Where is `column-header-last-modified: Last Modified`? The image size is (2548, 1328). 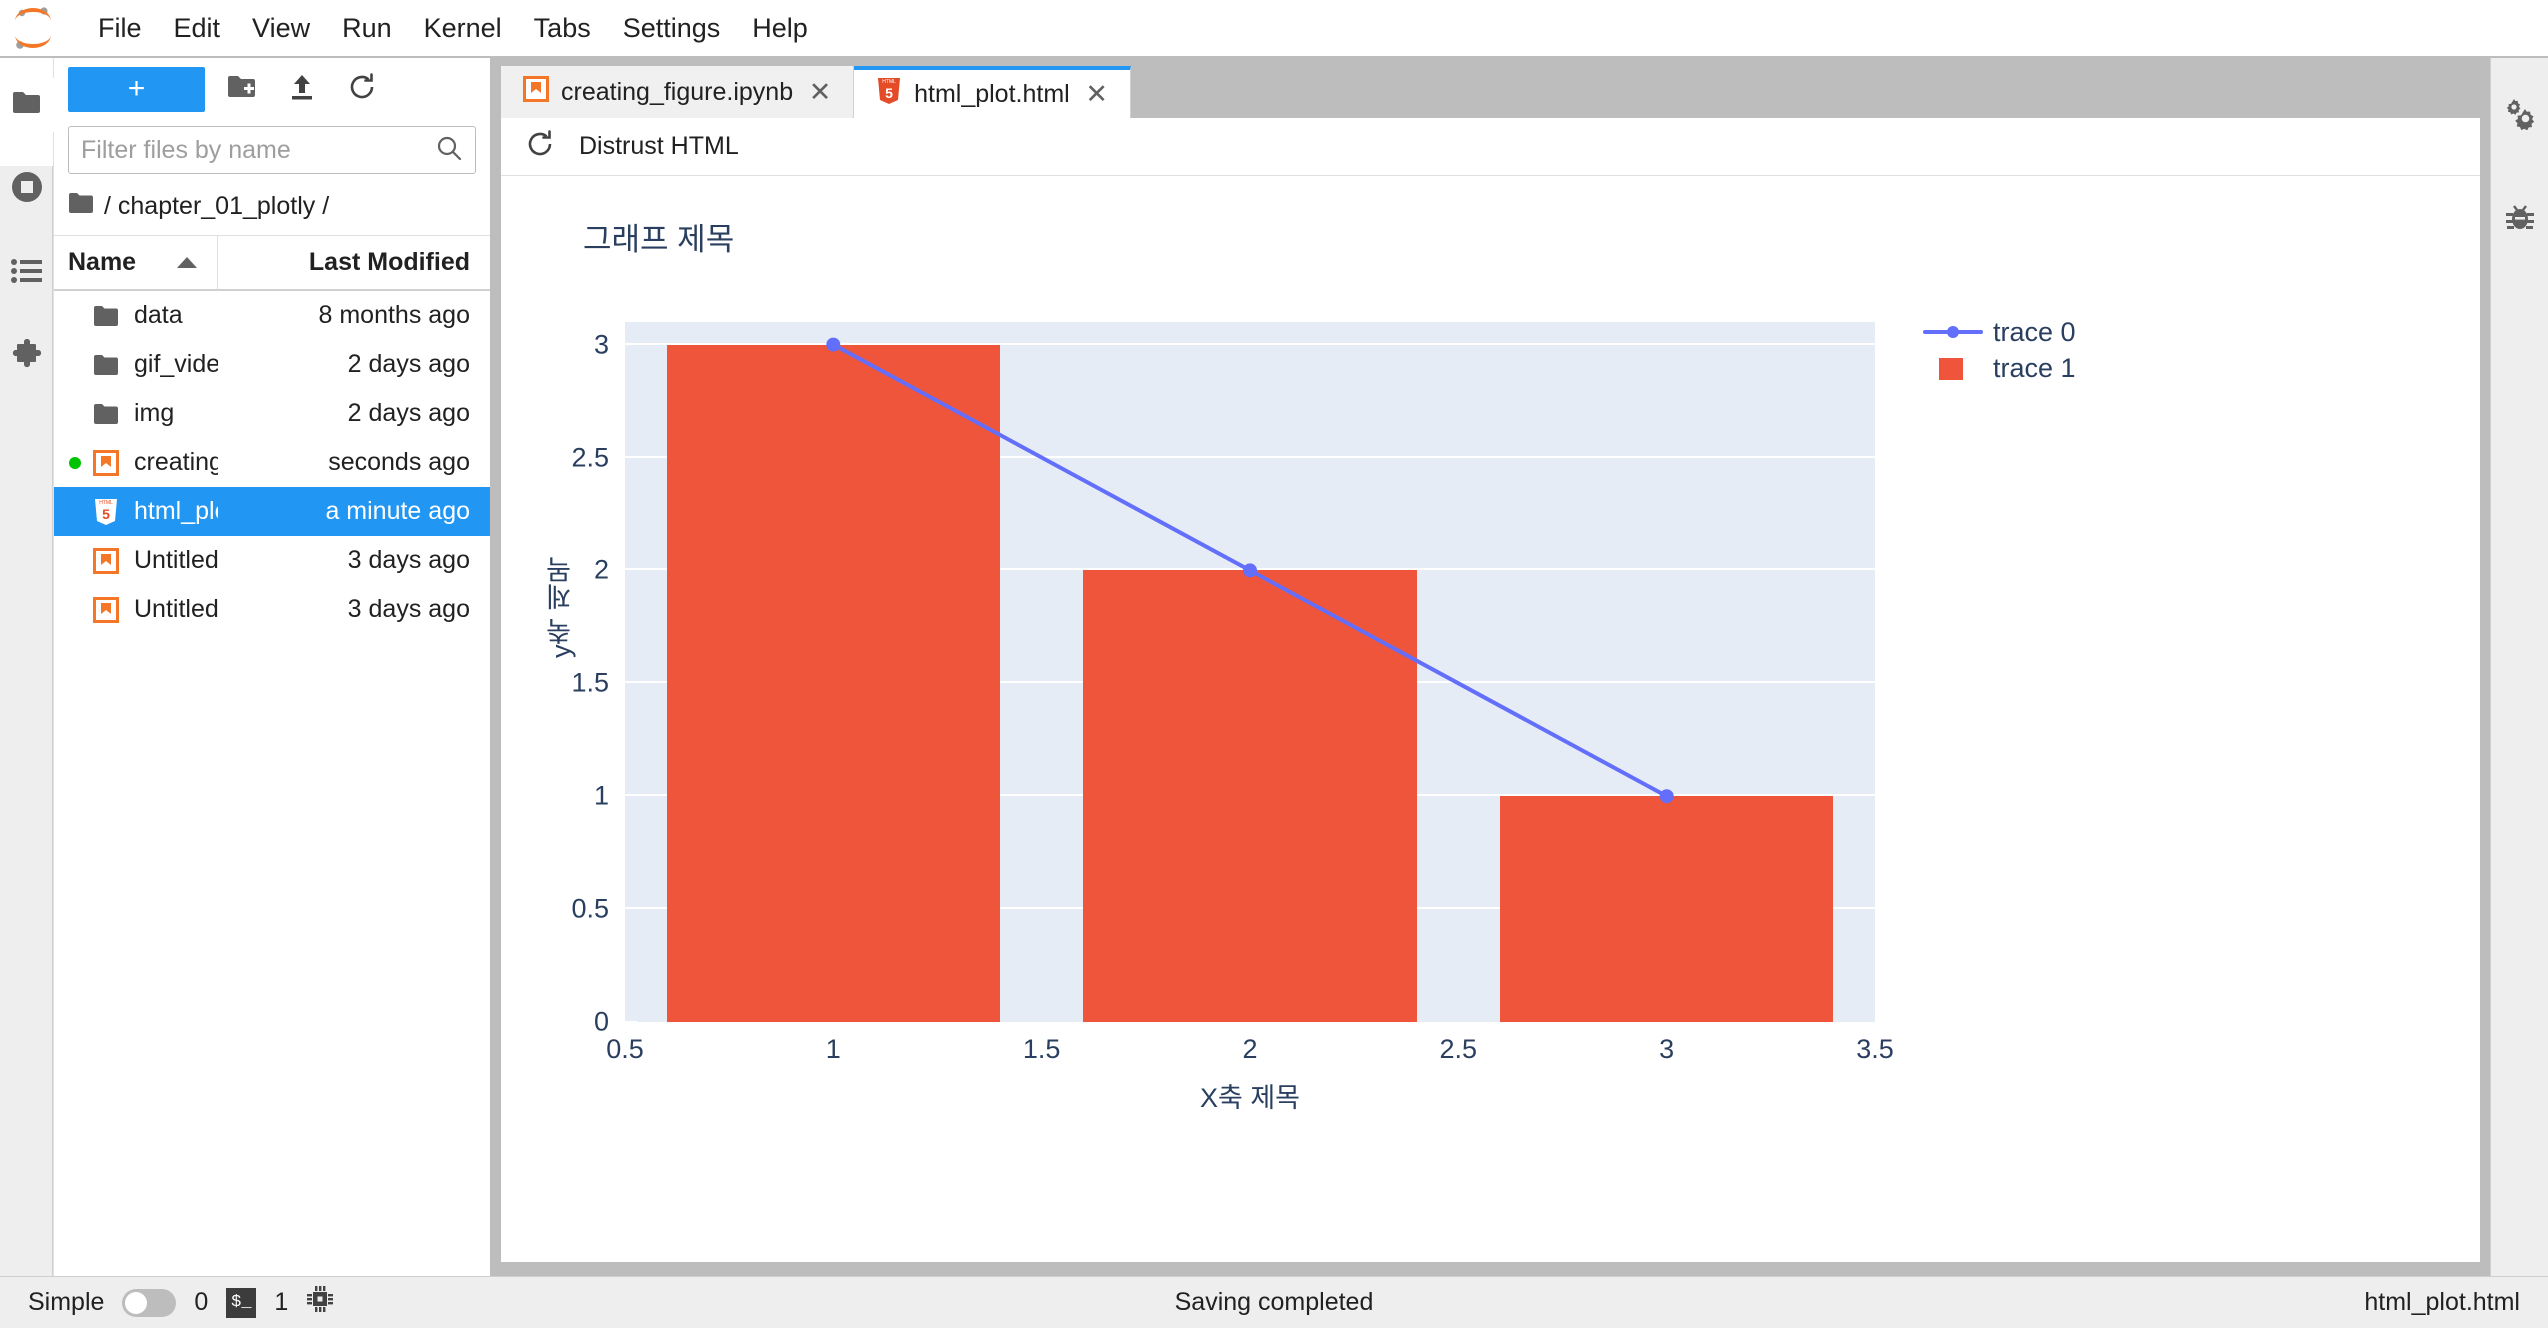
column-header-last-modified: Last Modified is located at coordinates (354, 262).